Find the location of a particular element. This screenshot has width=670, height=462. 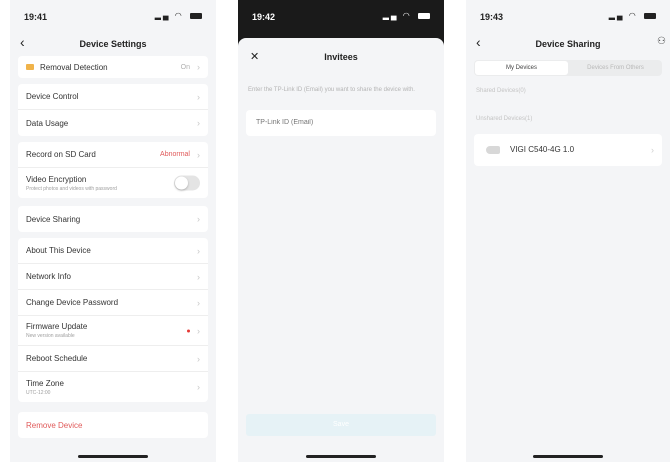

shared-devices-label: Shared Devices(0) is located at coordinates (501, 91).